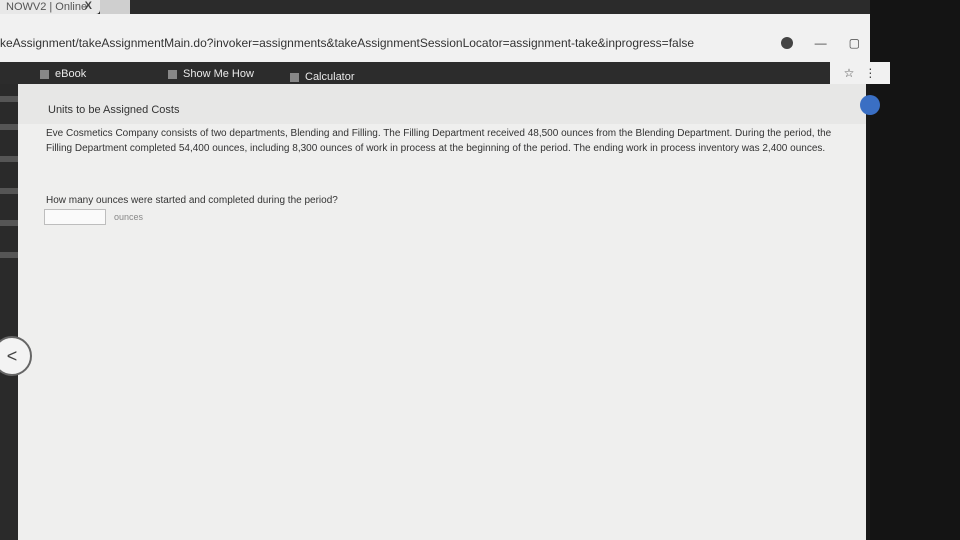 Image resolution: width=960 pixels, height=540 pixels. I want to click on ebook-label: eBook, so click(71, 74).